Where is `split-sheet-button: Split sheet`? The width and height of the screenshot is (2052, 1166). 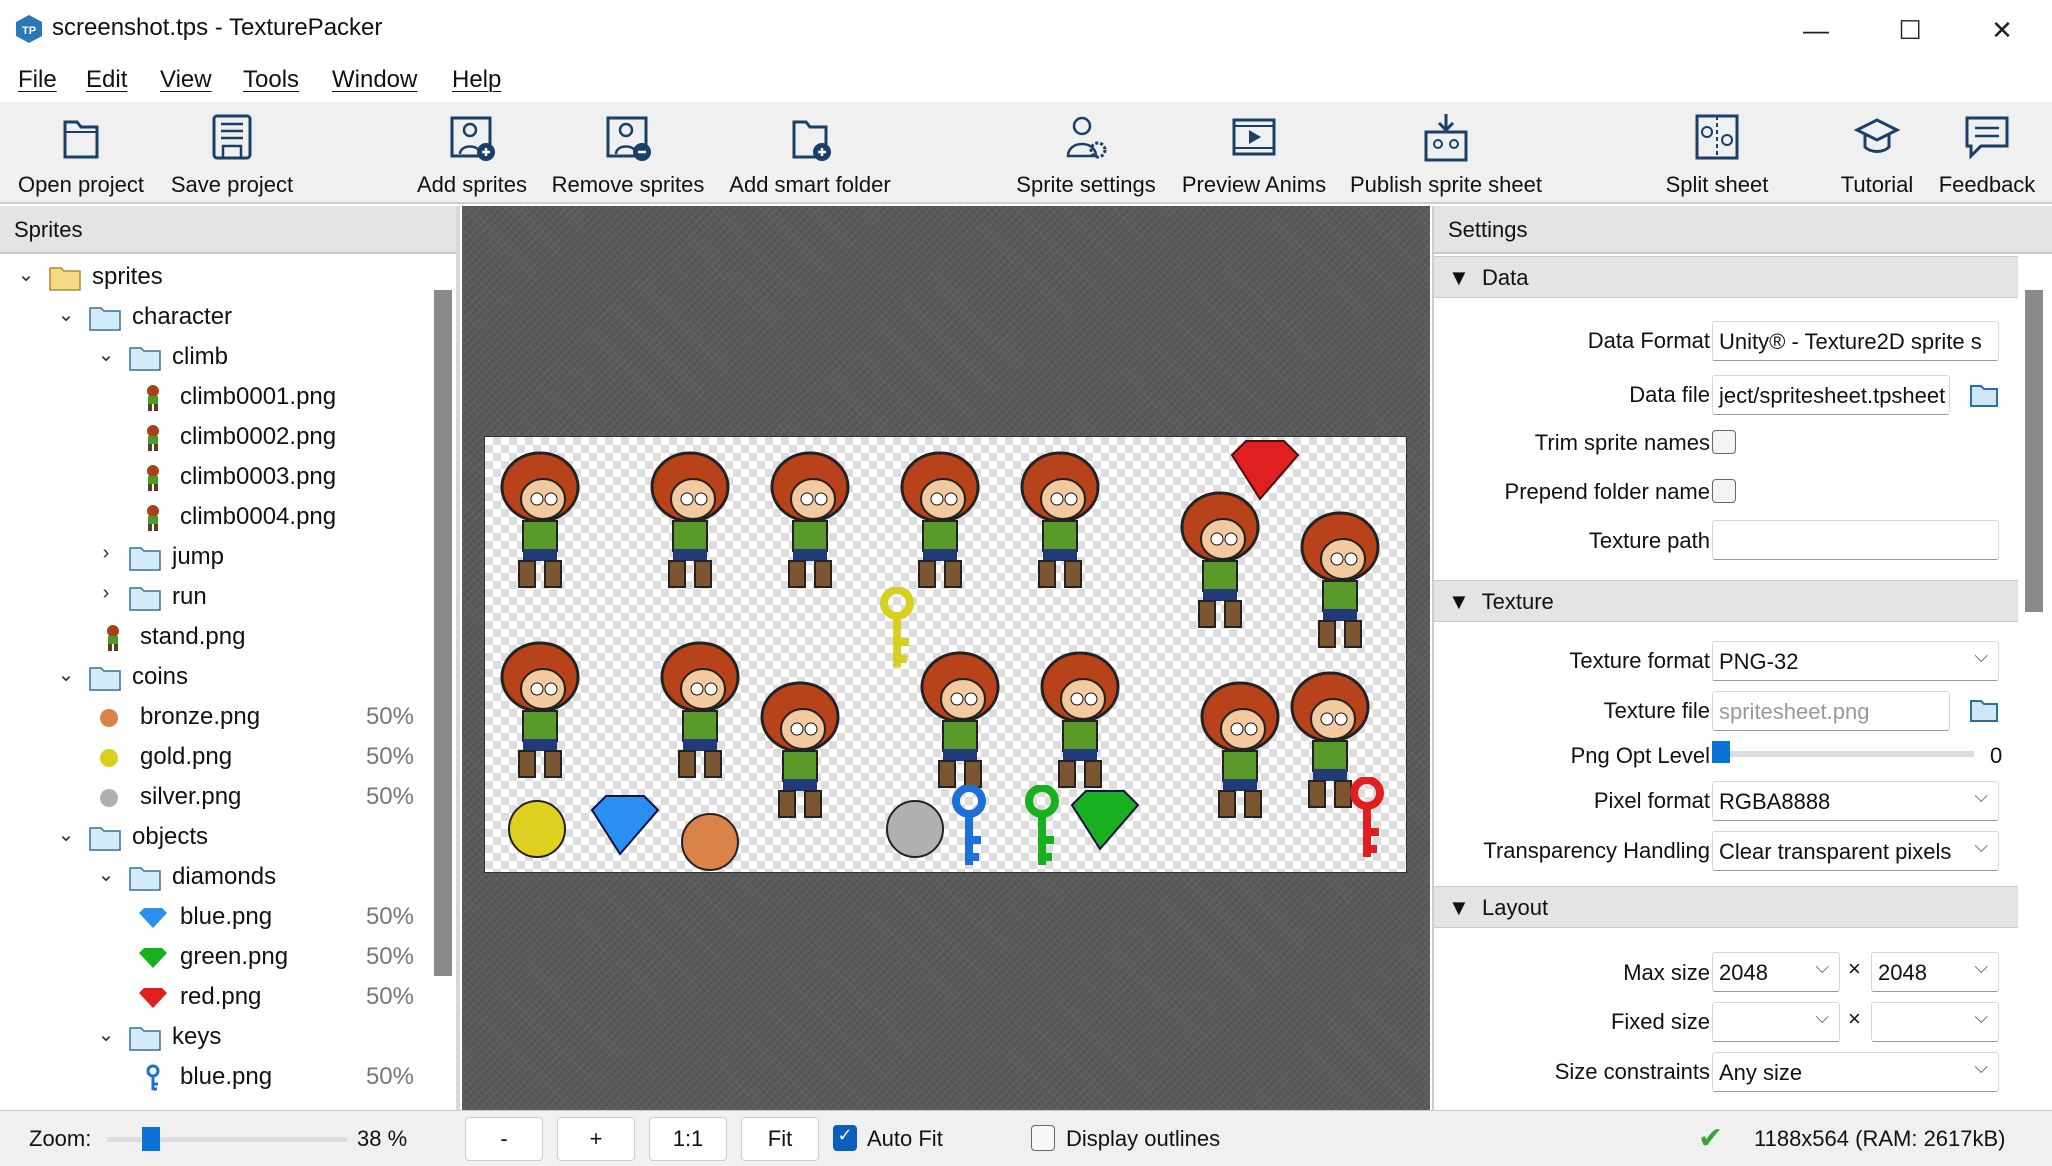
split-sheet-button: Split sheet is located at coordinates (1717, 155).